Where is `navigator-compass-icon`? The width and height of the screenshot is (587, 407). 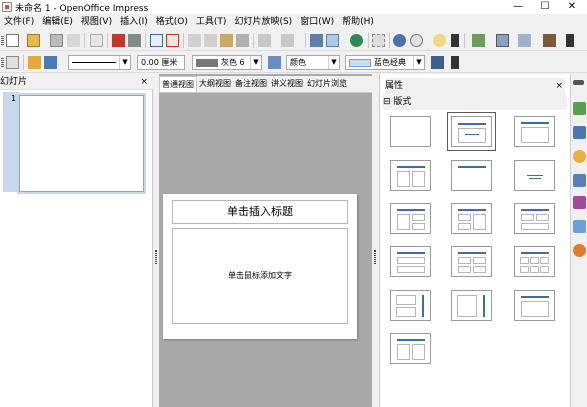 navigator-compass-icon is located at coordinates (399, 40).